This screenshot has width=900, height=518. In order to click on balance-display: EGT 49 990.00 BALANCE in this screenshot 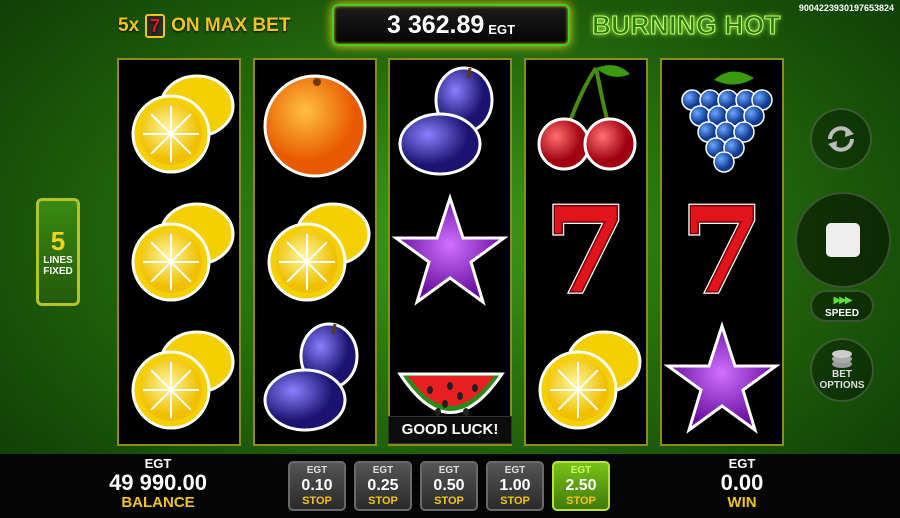, I will do `click(158, 483)`.